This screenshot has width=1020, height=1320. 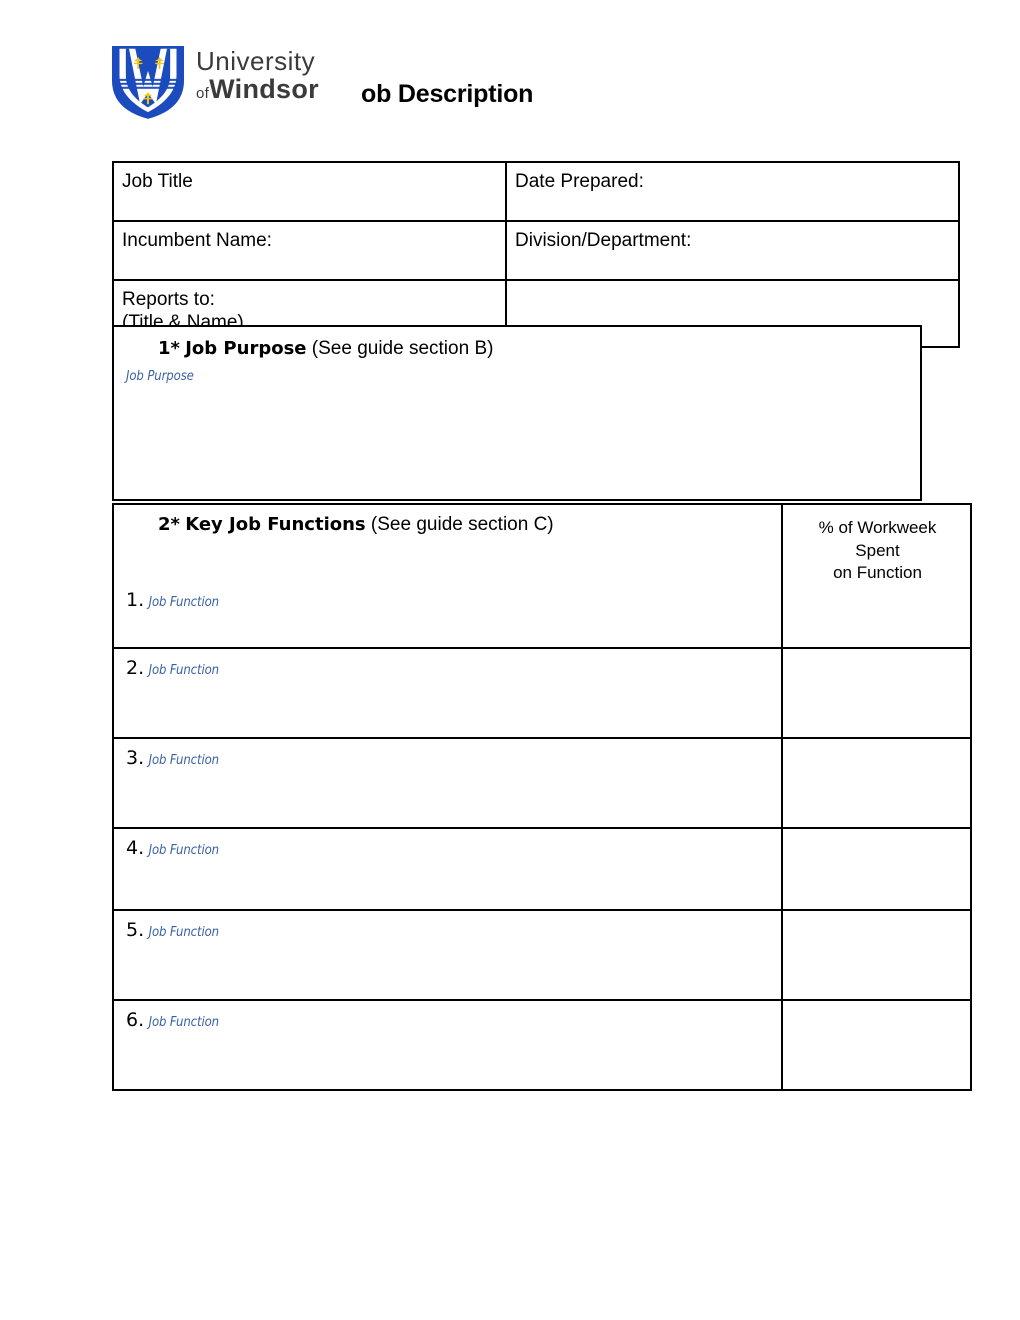 What do you see at coordinates (732, 250) in the screenshot?
I see `cell-division-department: Division/Department:` at bounding box center [732, 250].